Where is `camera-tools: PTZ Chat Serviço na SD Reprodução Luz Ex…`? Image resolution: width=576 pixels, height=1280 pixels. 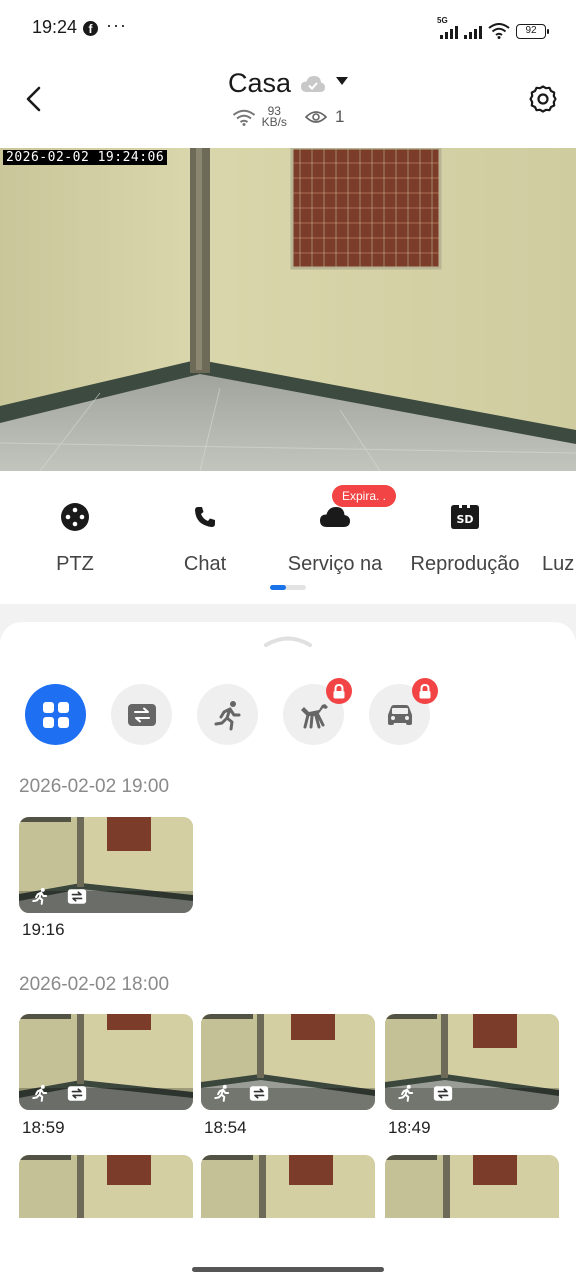 camera-tools: PTZ Chat Serviço na SD Reprodução Luz Ex… is located at coordinates (288, 537).